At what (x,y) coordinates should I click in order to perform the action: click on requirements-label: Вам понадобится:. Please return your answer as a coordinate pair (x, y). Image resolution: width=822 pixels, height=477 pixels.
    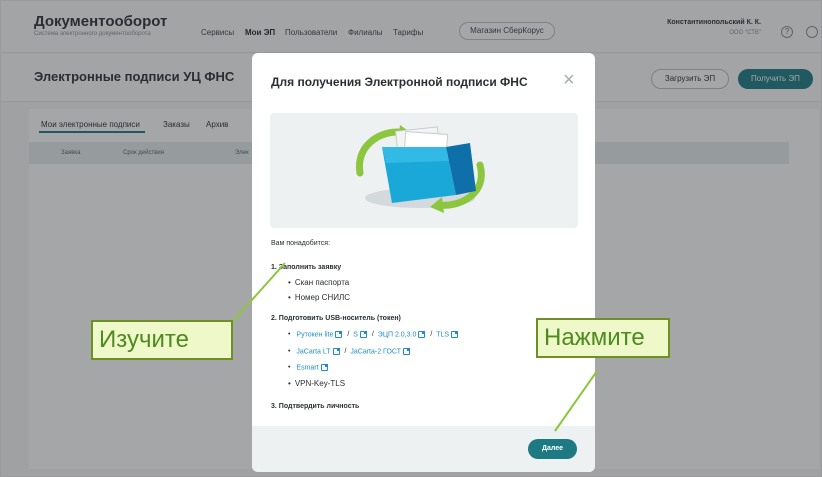
    Looking at the image, I should click on (301, 243).